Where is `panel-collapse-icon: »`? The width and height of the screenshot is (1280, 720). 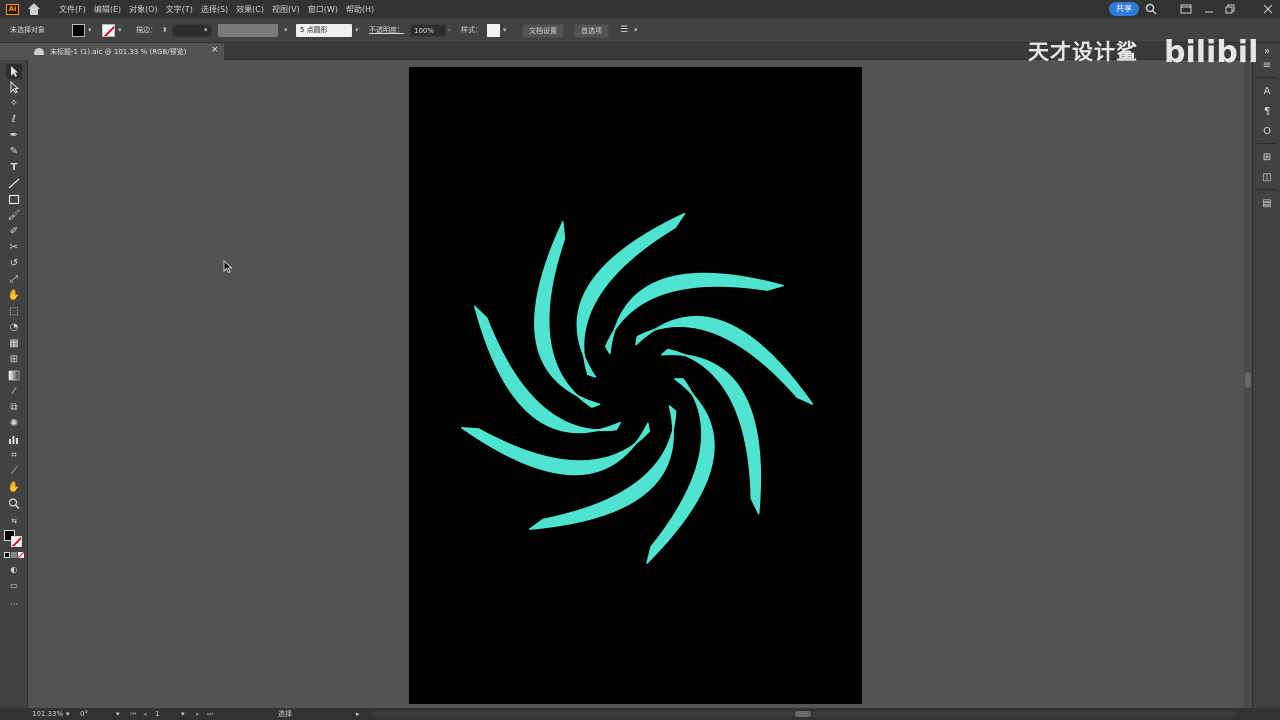 panel-collapse-icon: » is located at coordinates (1267, 52).